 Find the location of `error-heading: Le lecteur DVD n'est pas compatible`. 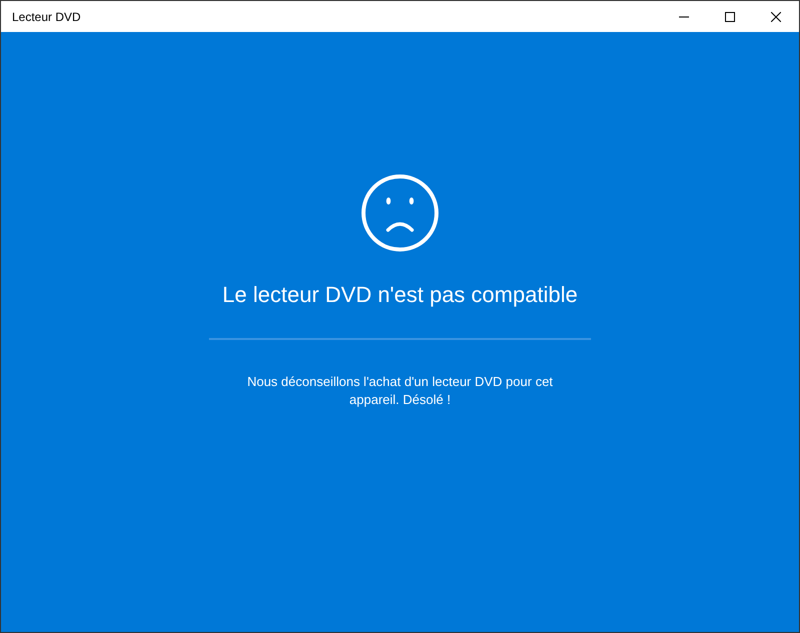

error-heading: Le lecteur DVD n'est pas compatible is located at coordinates (400, 295).